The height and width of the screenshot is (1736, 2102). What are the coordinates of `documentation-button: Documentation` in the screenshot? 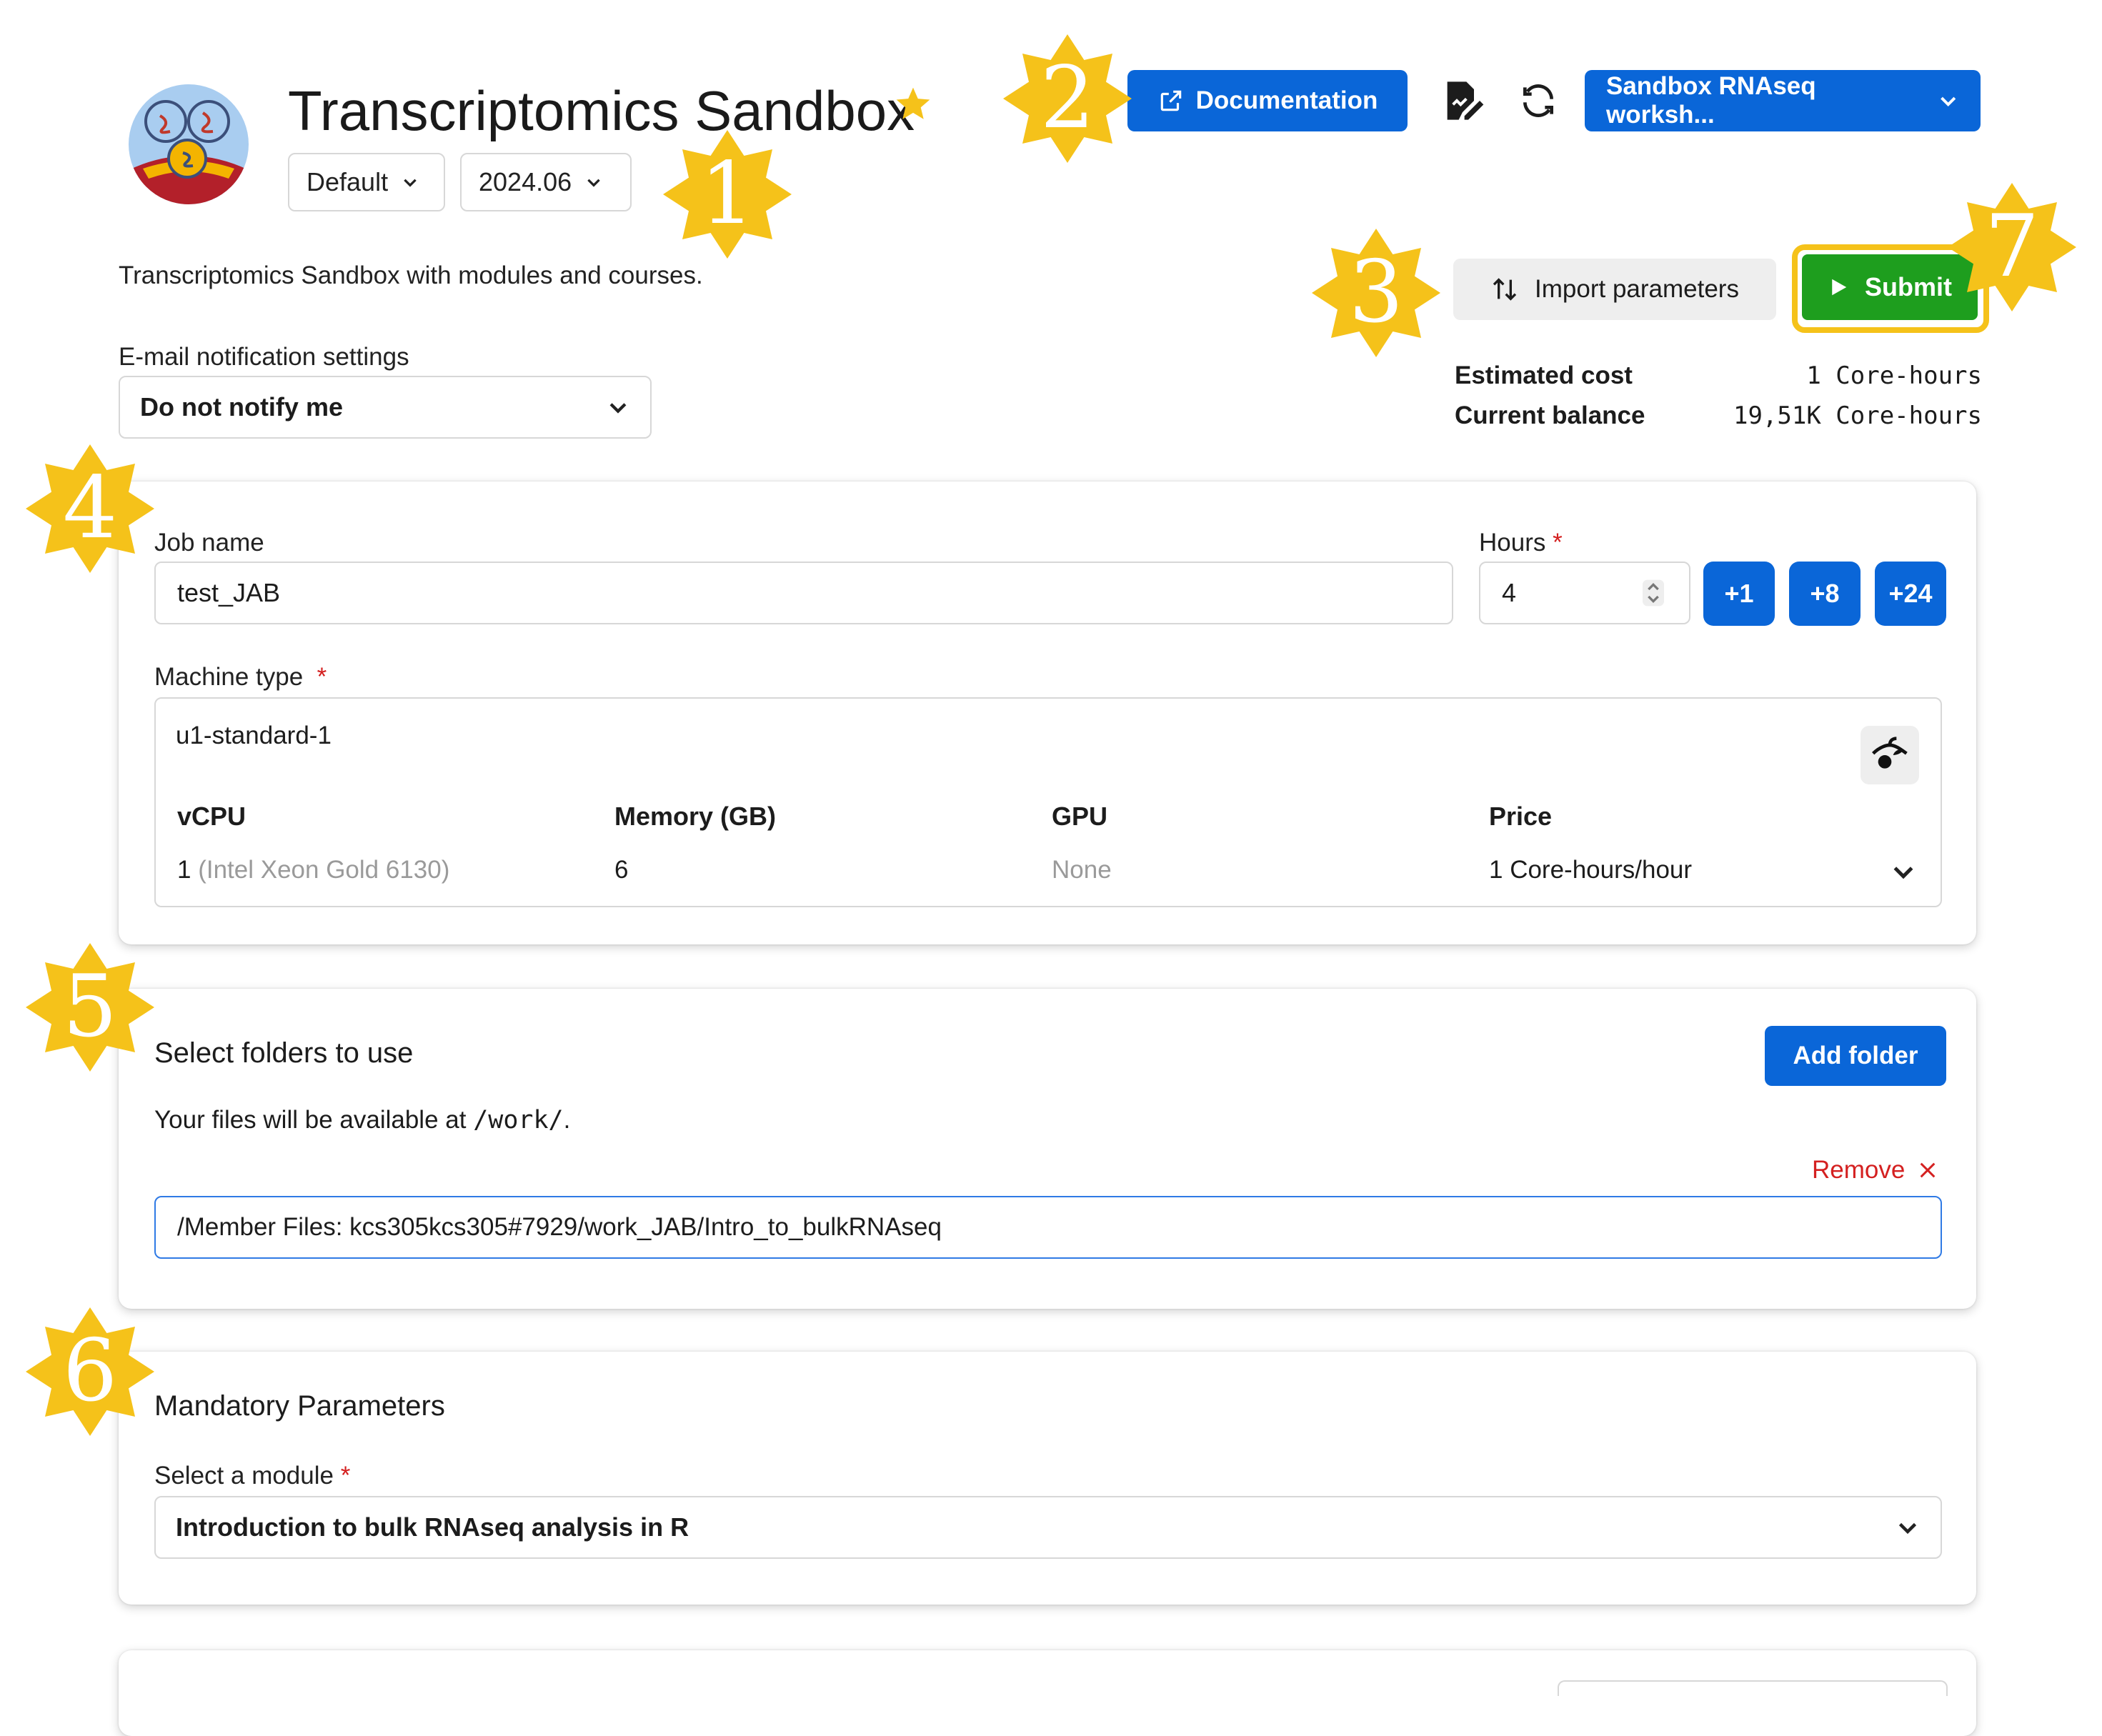 It's located at (1267, 100).